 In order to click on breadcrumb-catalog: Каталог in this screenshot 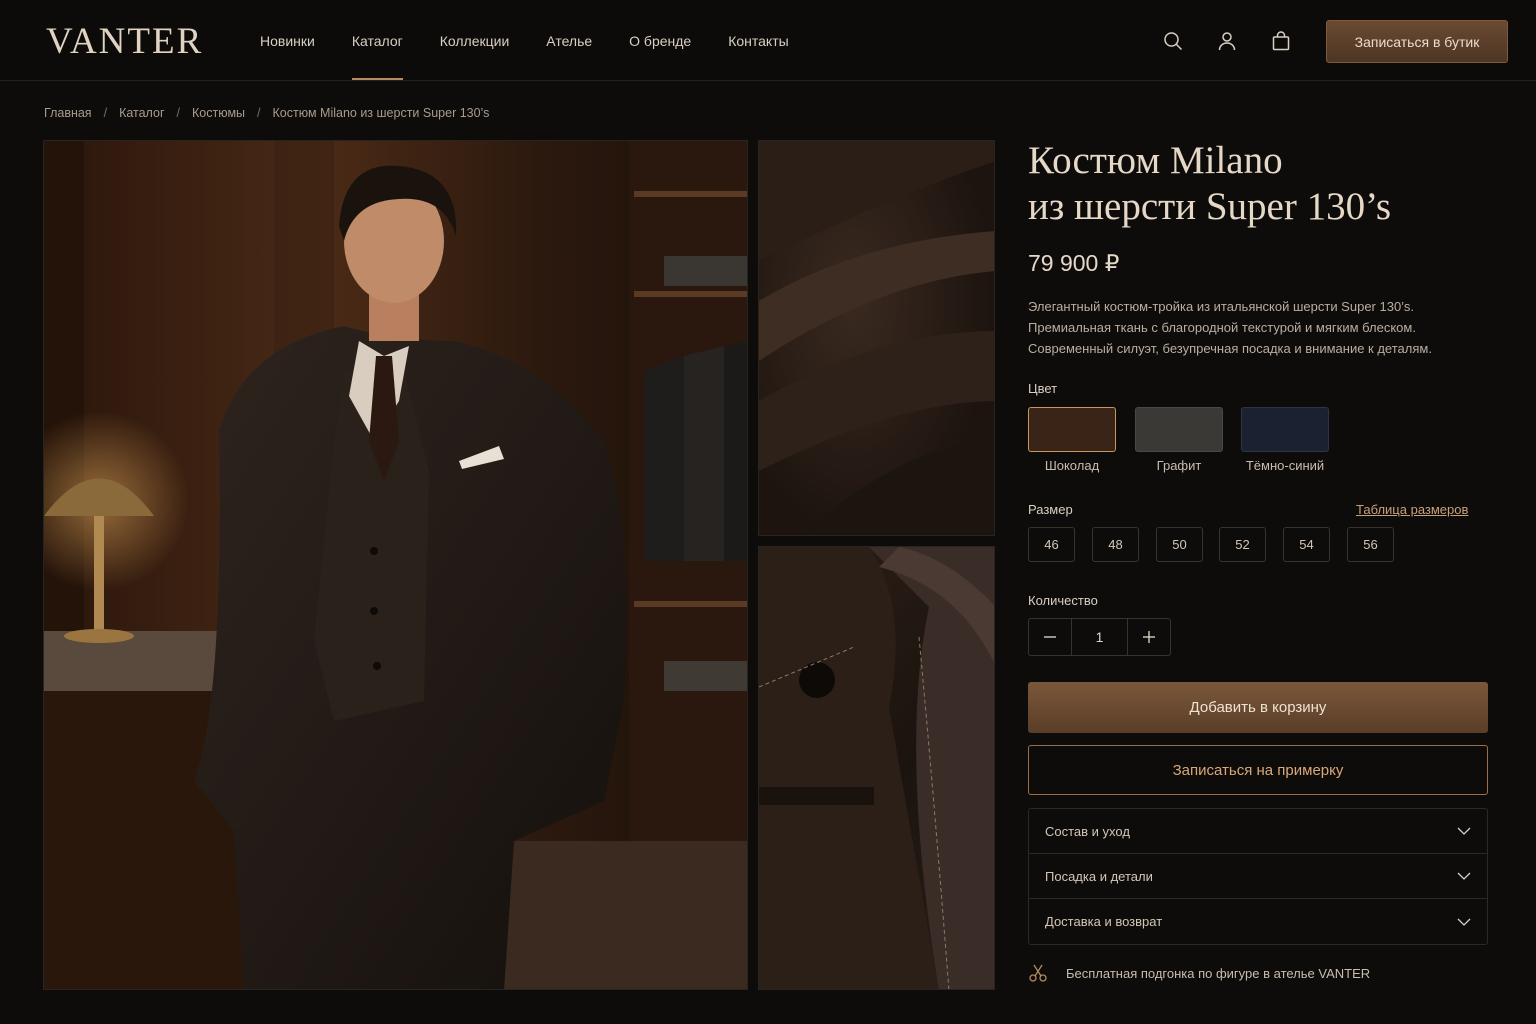, I will do `click(141, 113)`.